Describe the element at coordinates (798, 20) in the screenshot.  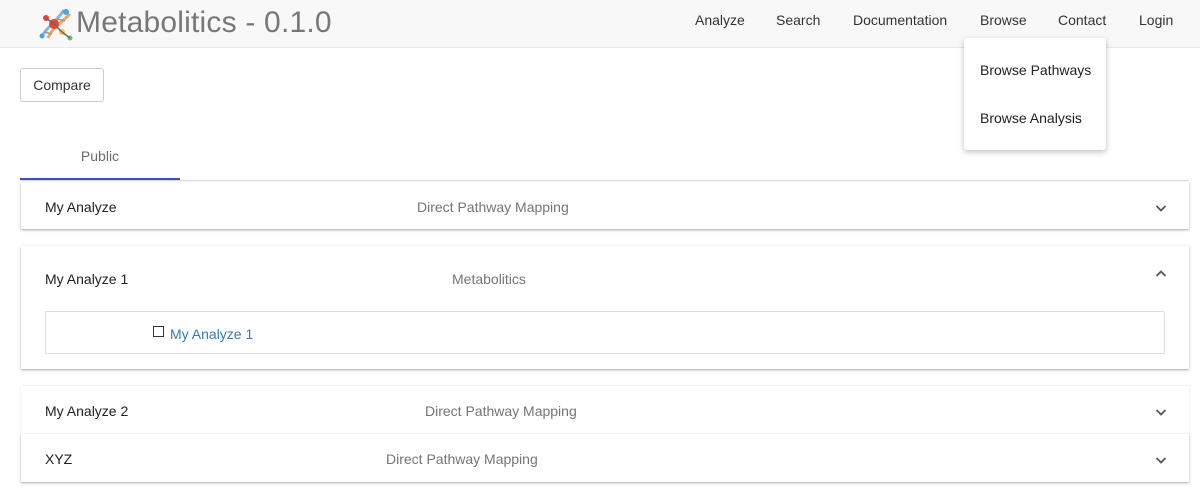
I see `nav-search: Search` at that location.